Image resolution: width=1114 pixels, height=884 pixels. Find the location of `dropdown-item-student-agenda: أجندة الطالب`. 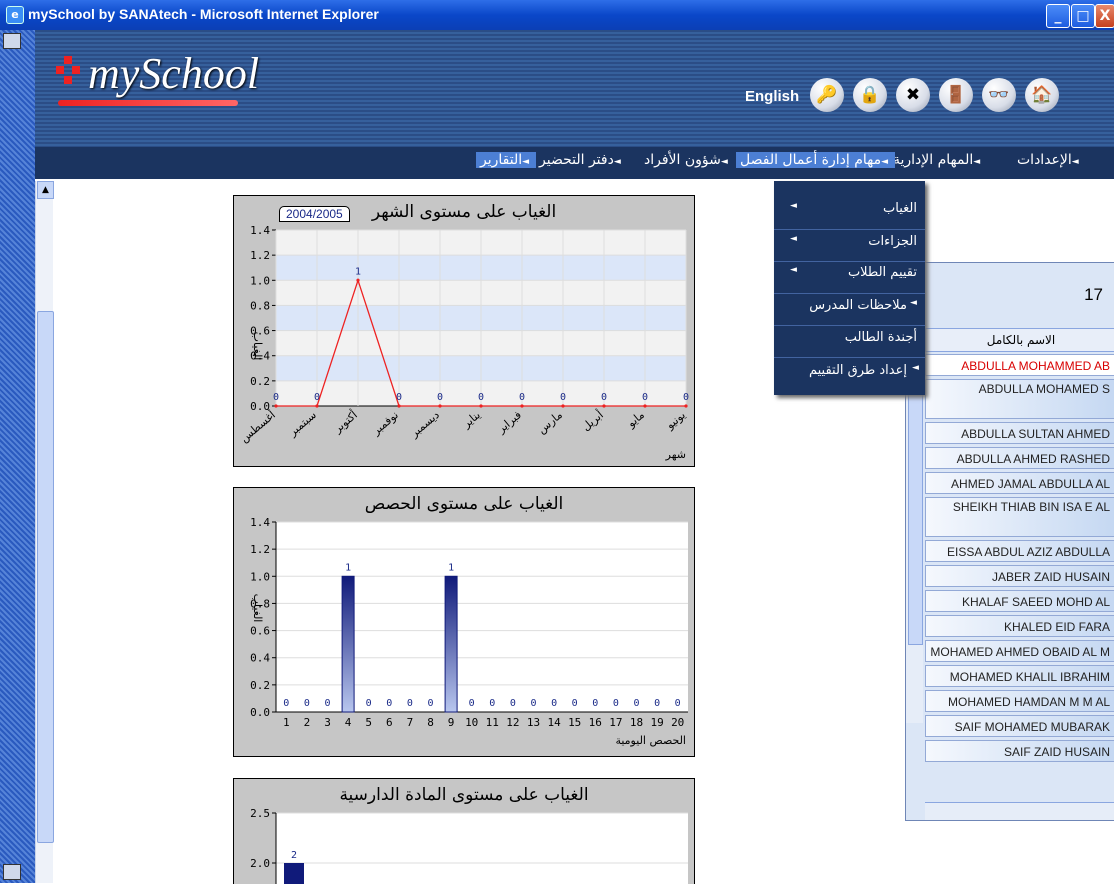

dropdown-item-student-agenda: أجندة الطالب is located at coordinates (849, 342).